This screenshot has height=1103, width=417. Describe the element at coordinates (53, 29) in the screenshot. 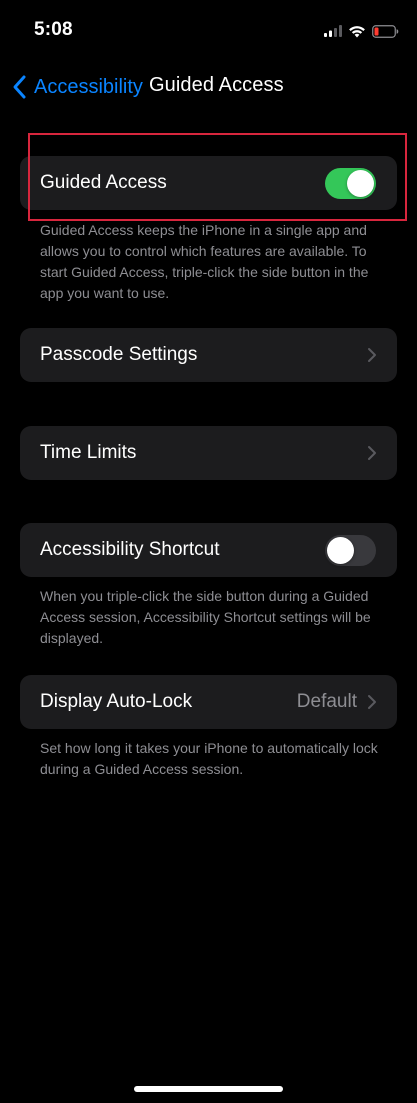

I see `status-time: 5:08` at that location.